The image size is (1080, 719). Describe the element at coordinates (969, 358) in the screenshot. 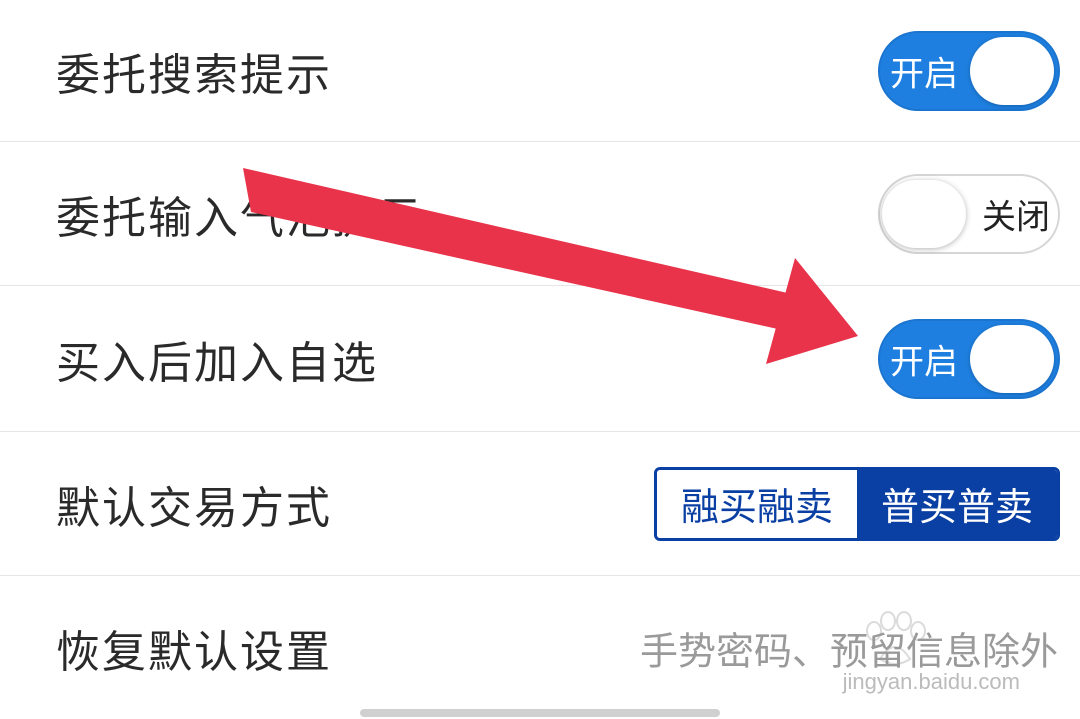

I see `add-watchlist-toggle: 开启` at that location.